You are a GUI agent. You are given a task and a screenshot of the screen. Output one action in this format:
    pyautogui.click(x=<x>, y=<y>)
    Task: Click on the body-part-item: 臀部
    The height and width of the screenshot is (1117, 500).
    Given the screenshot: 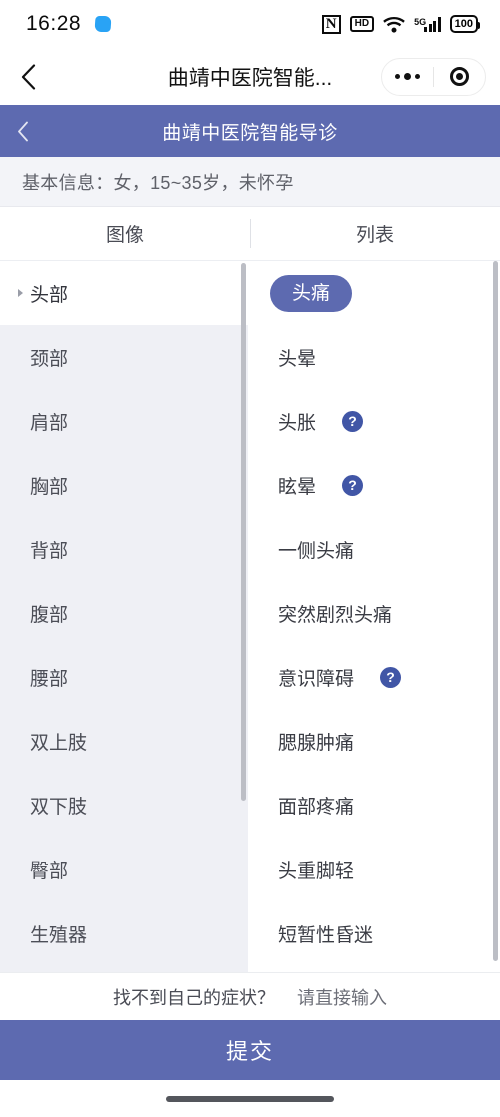 What is the action you would take?
    pyautogui.click(x=124, y=869)
    